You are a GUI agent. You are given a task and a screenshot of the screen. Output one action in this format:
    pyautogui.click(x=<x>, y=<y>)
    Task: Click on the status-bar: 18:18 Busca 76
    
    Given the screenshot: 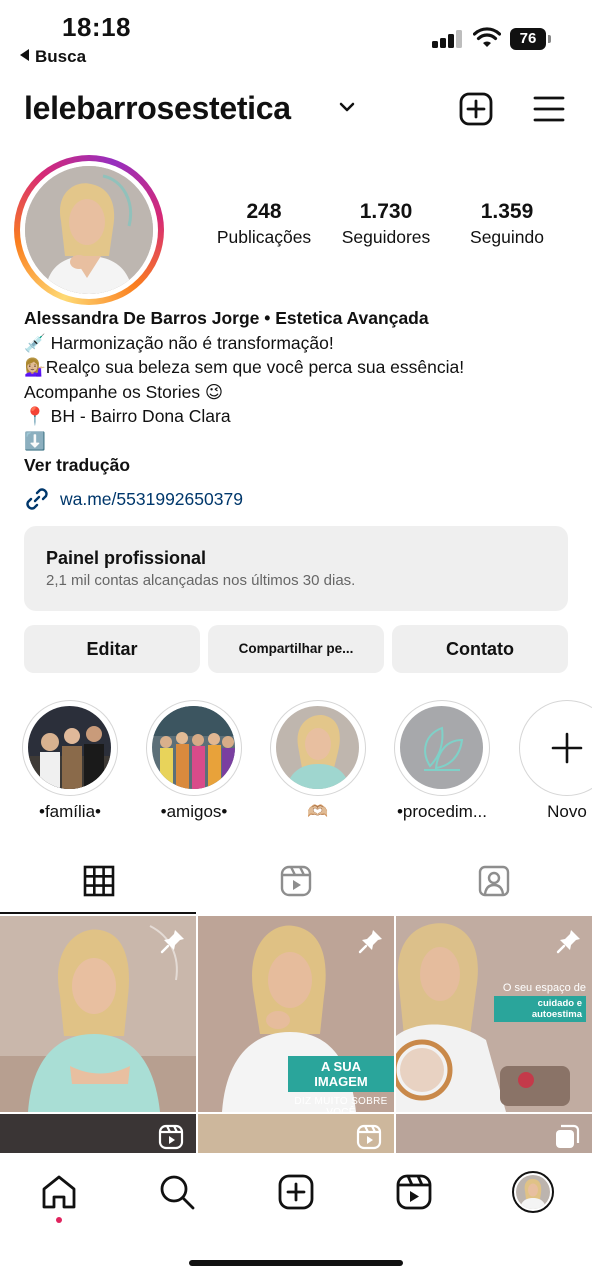 What is the action you would take?
    pyautogui.click(x=296, y=35)
    